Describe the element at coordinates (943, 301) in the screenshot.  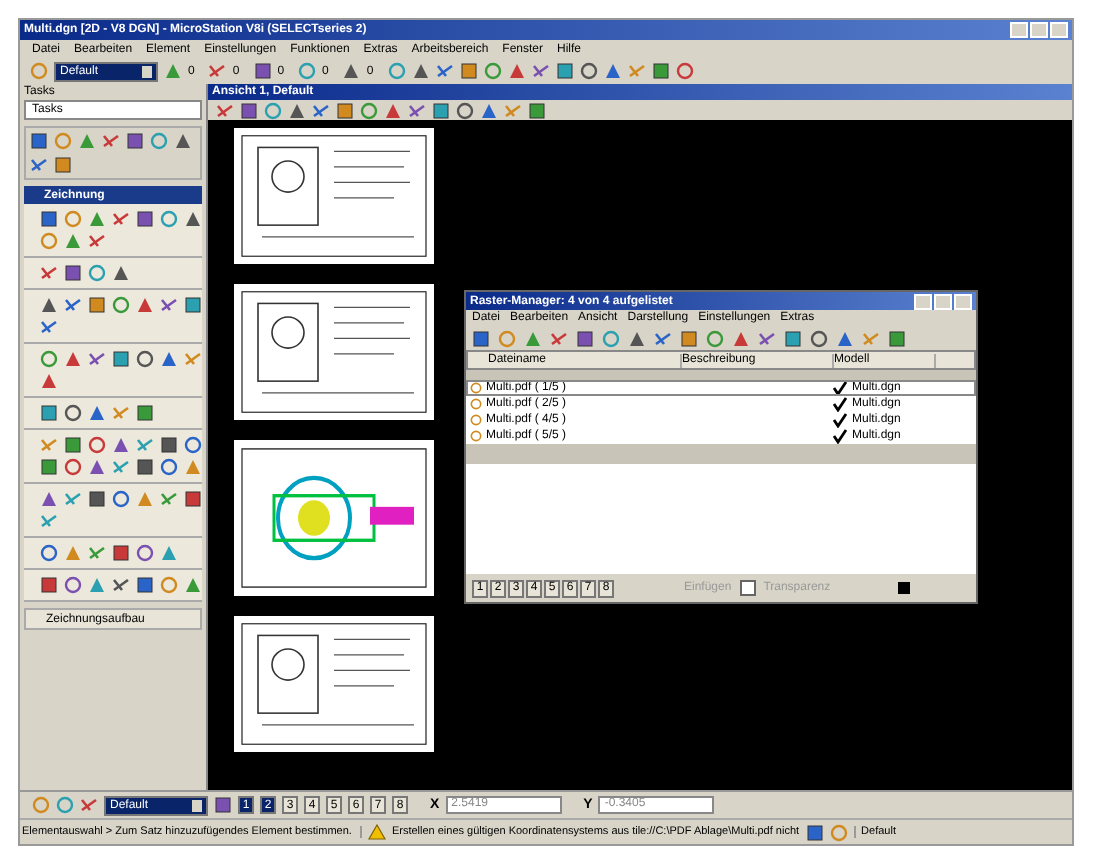
I see `maximize-button` at that location.